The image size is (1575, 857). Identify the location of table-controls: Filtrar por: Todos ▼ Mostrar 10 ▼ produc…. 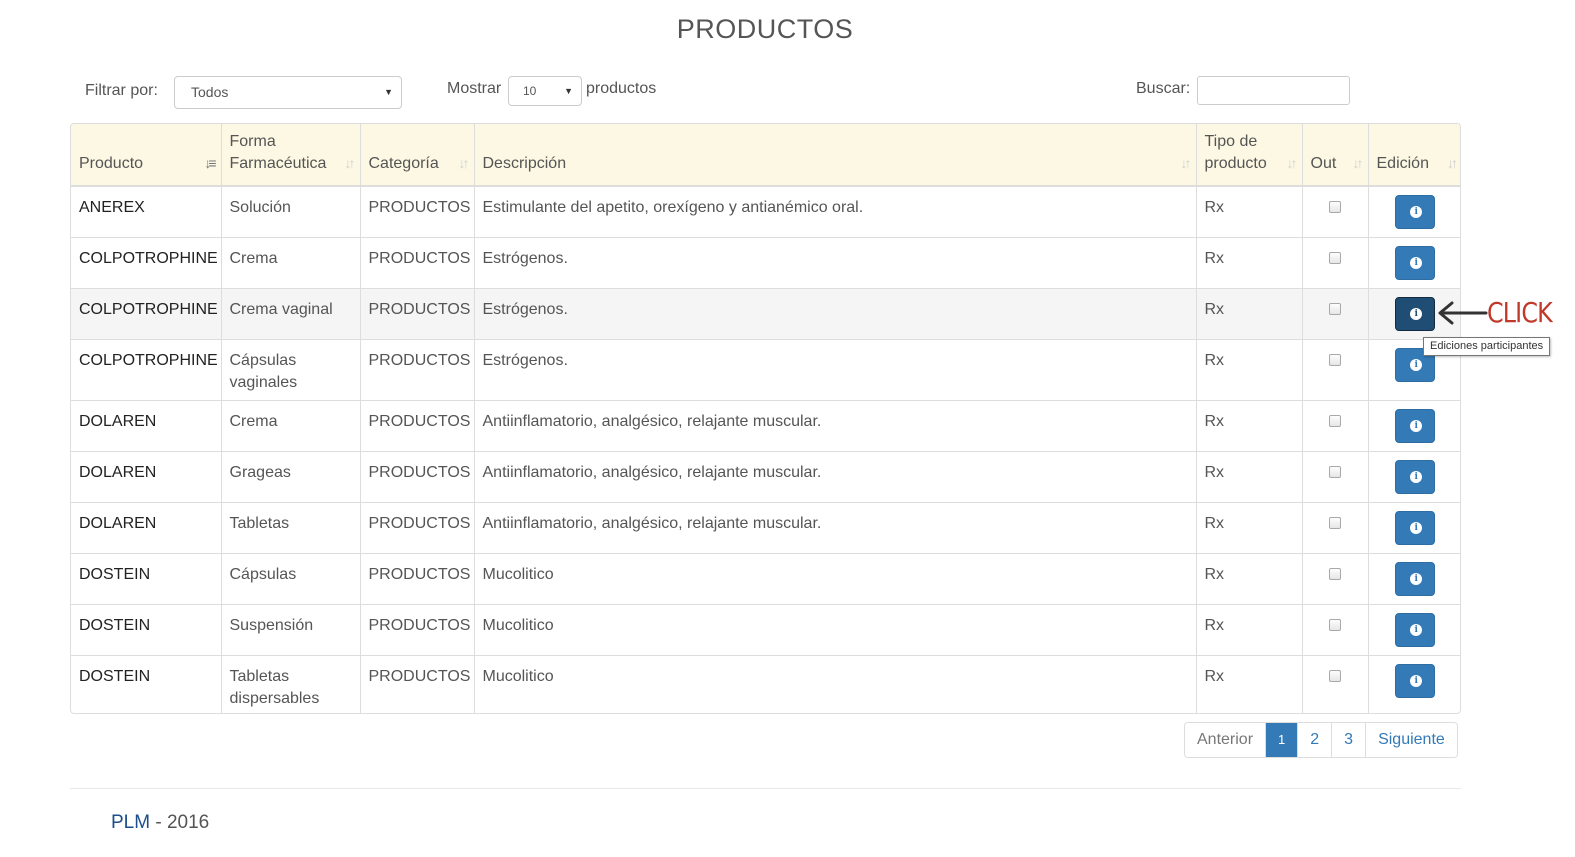
(787, 93).